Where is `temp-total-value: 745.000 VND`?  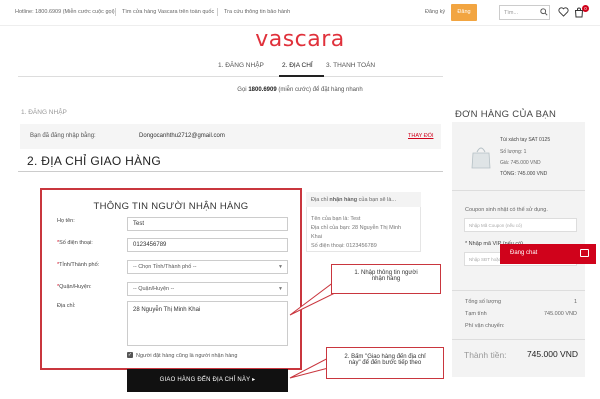 temp-total-value: 745.000 VND is located at coordinates (560, 314).